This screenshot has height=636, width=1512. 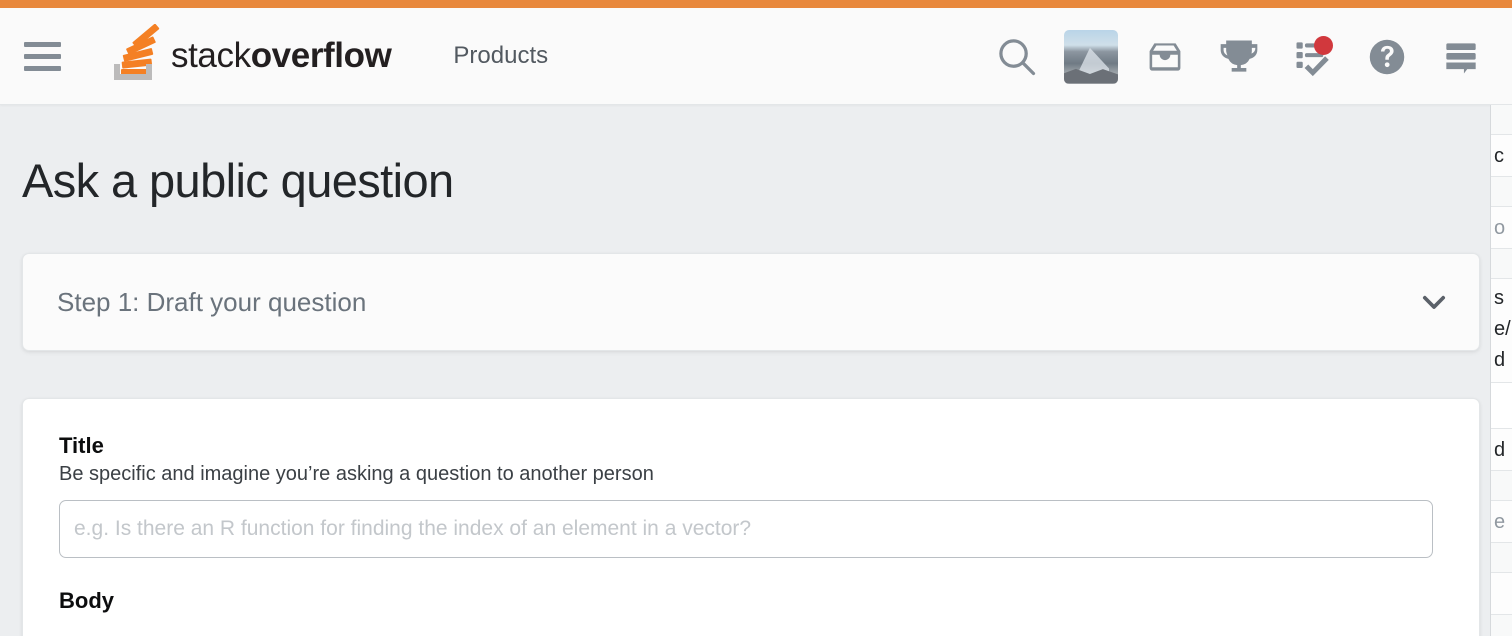 What do you see at coordinates (1461, 57) in the screenshot?
I see `site-switcher-icon` at bounding box center [1461, 57].